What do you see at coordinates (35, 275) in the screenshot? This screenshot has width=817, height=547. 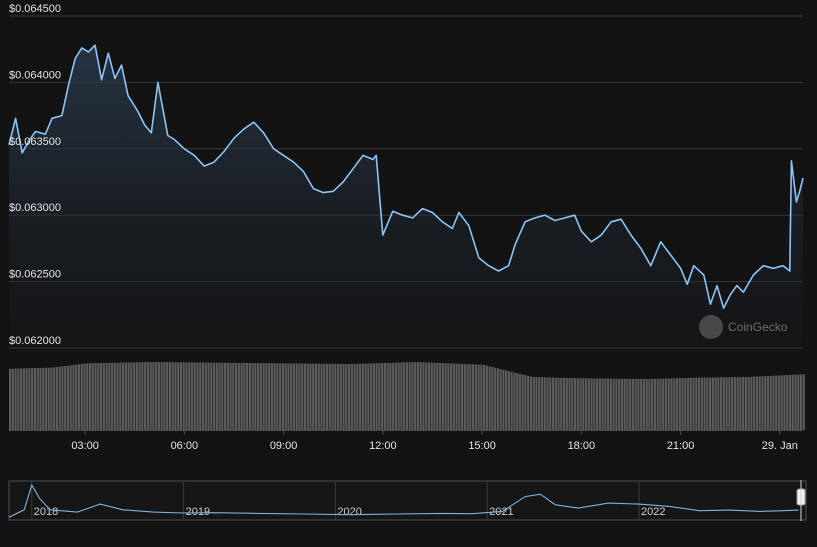 I see `y-tick-label: $0.062500` at bounding box center [35, 275].